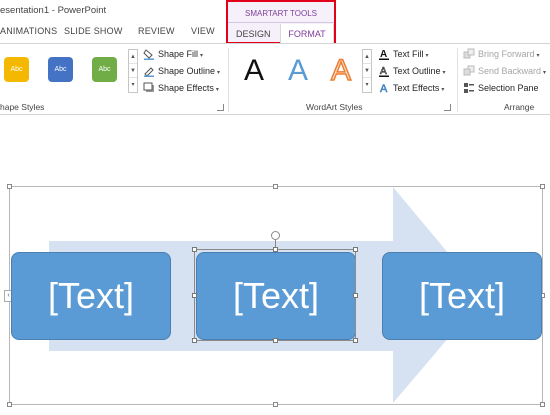 Image resolution: width=550 pixels, height=415 pixels. I want to click on window-title: esentation1 - PowerPoint, so click(53, 10).